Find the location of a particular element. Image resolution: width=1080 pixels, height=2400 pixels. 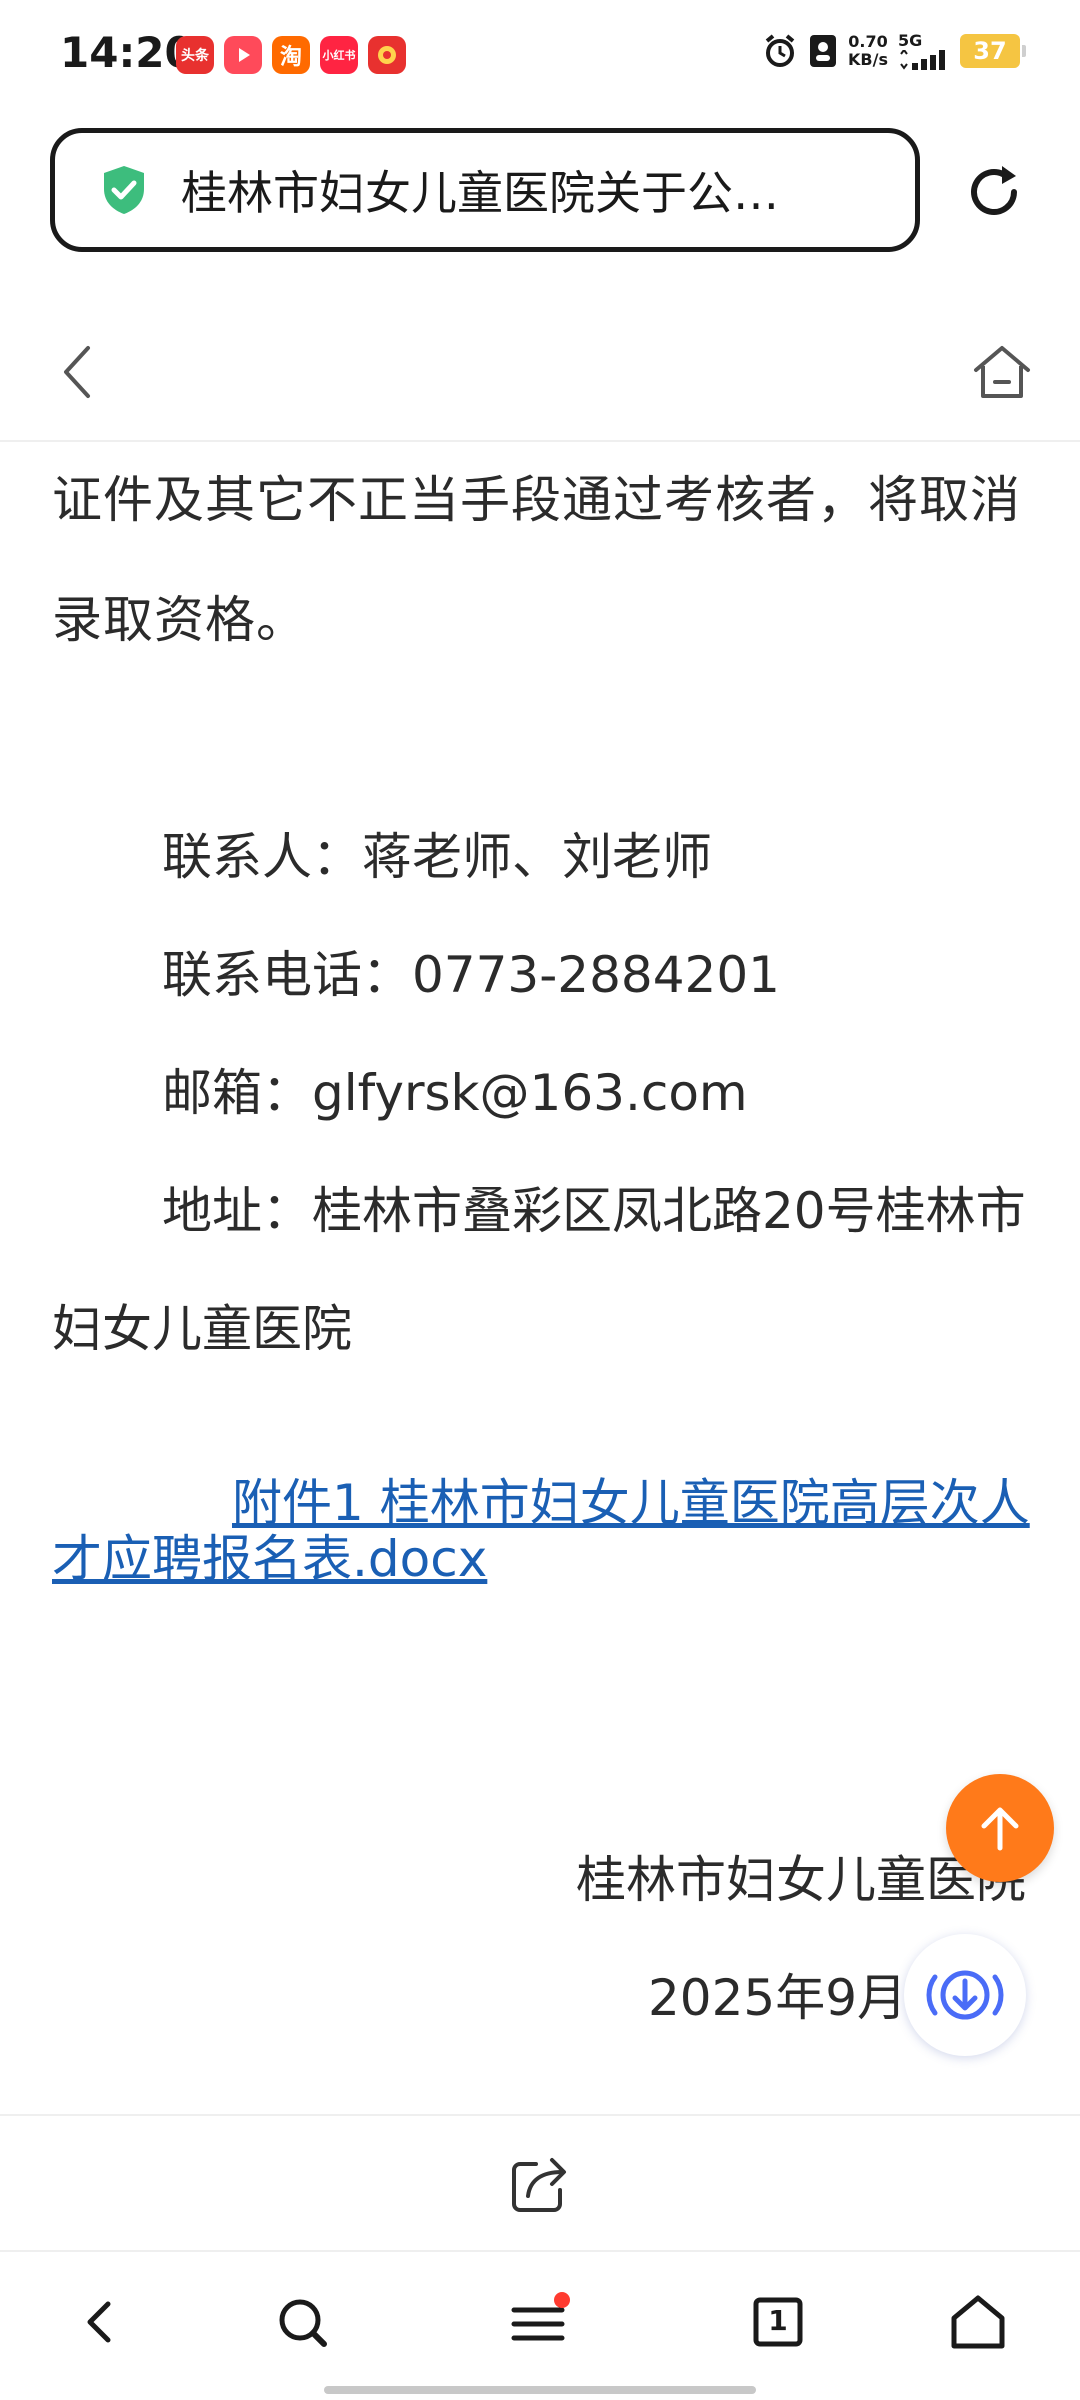

contact-phone: 联系电话：0773-2884201 is located at coordinates (471, 975).